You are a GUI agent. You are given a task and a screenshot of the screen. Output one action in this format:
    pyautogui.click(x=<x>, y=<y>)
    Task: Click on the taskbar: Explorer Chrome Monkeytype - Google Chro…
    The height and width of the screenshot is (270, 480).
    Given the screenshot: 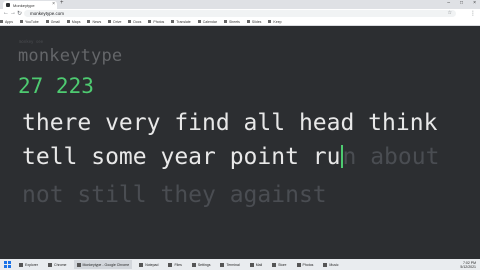 What is the action you would take?
    pyautogui.click(x=240, y=264)
    